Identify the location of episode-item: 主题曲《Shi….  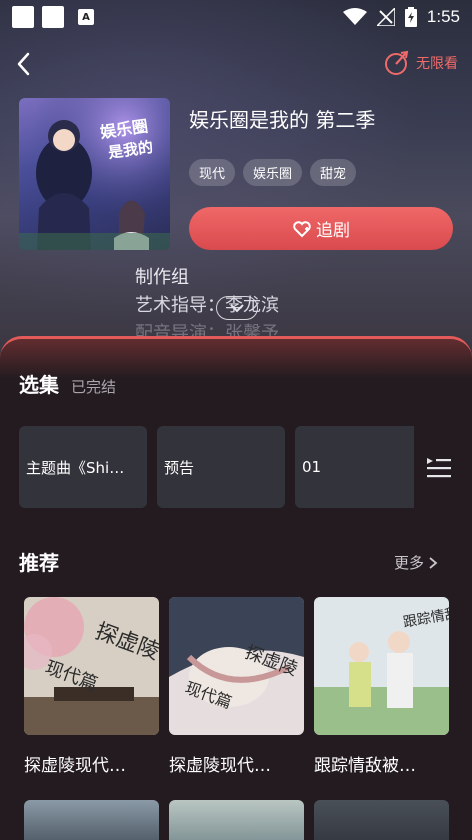
(83, 467).